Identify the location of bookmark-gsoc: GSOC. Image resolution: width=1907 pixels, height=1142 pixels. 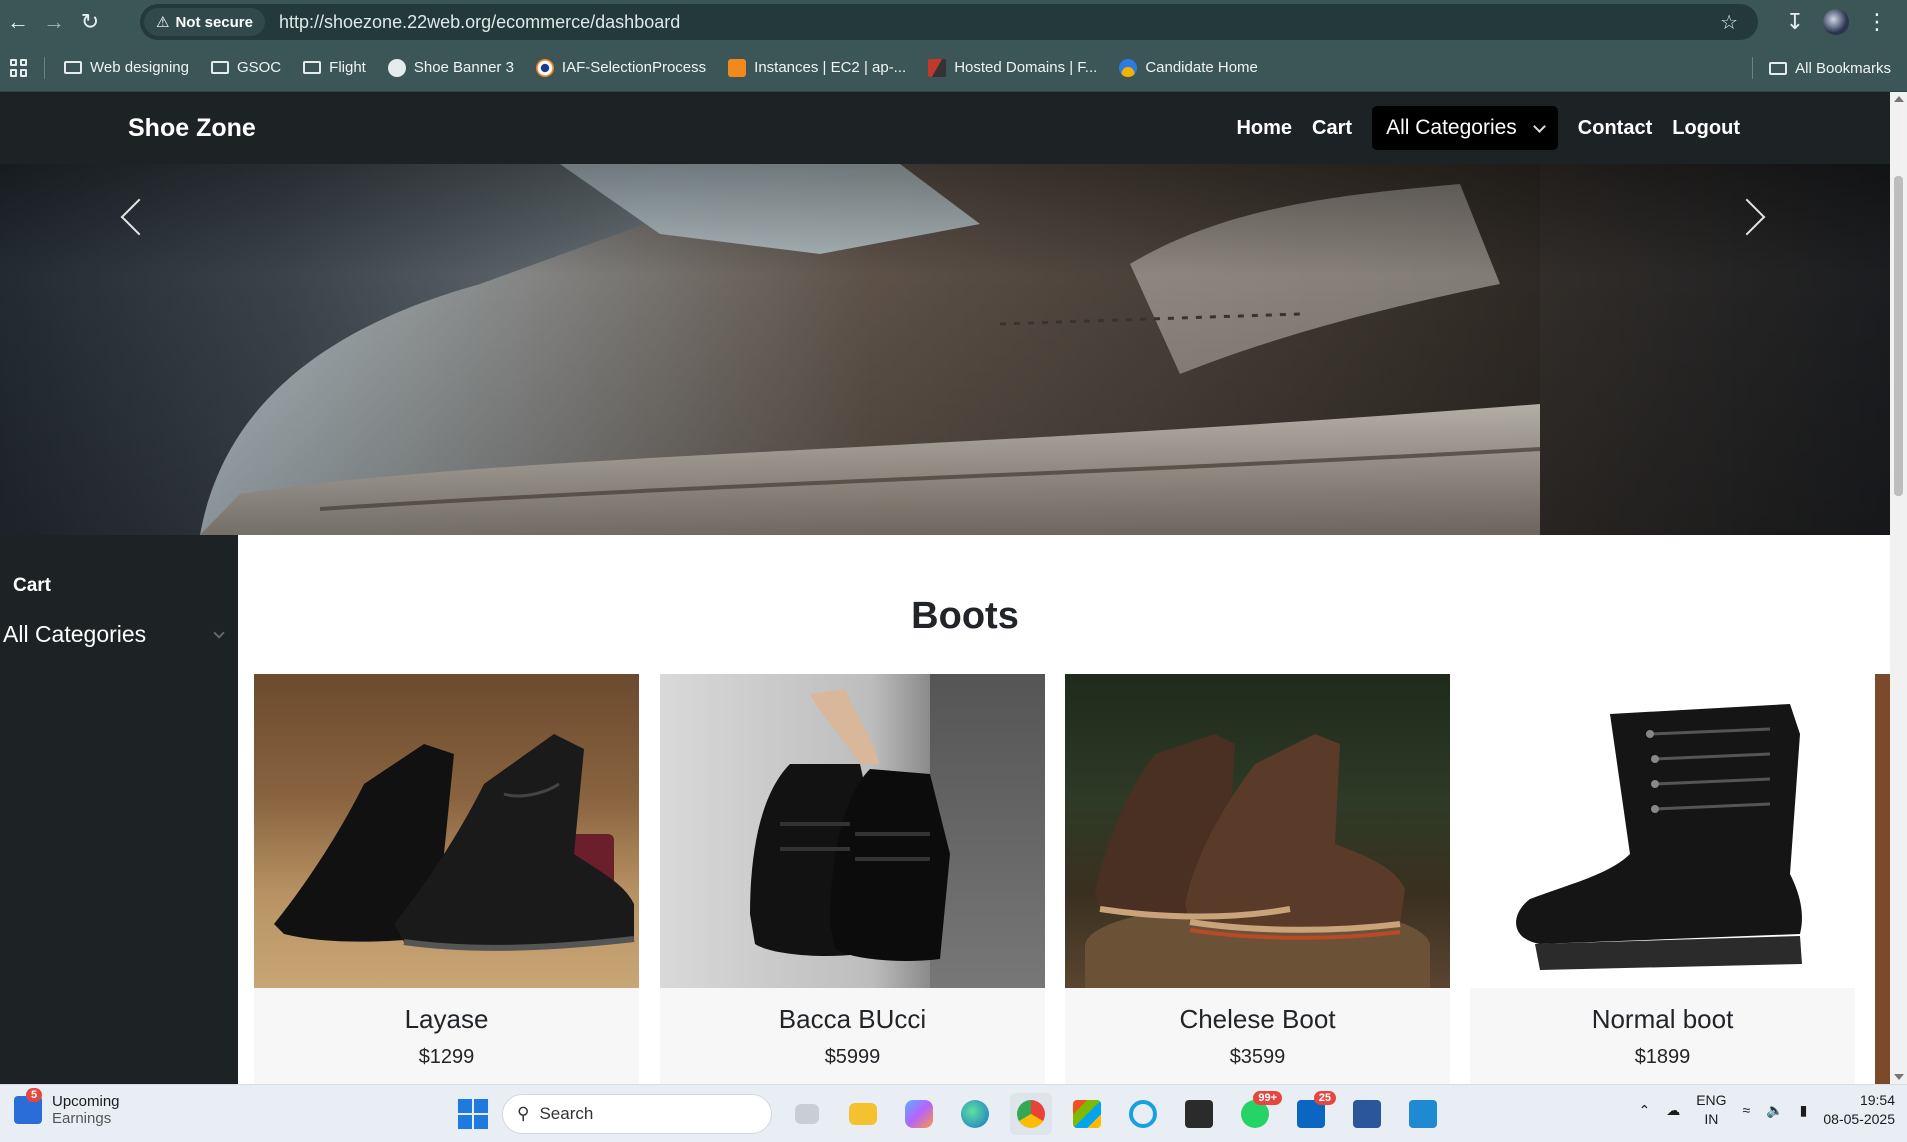
(246, 68).